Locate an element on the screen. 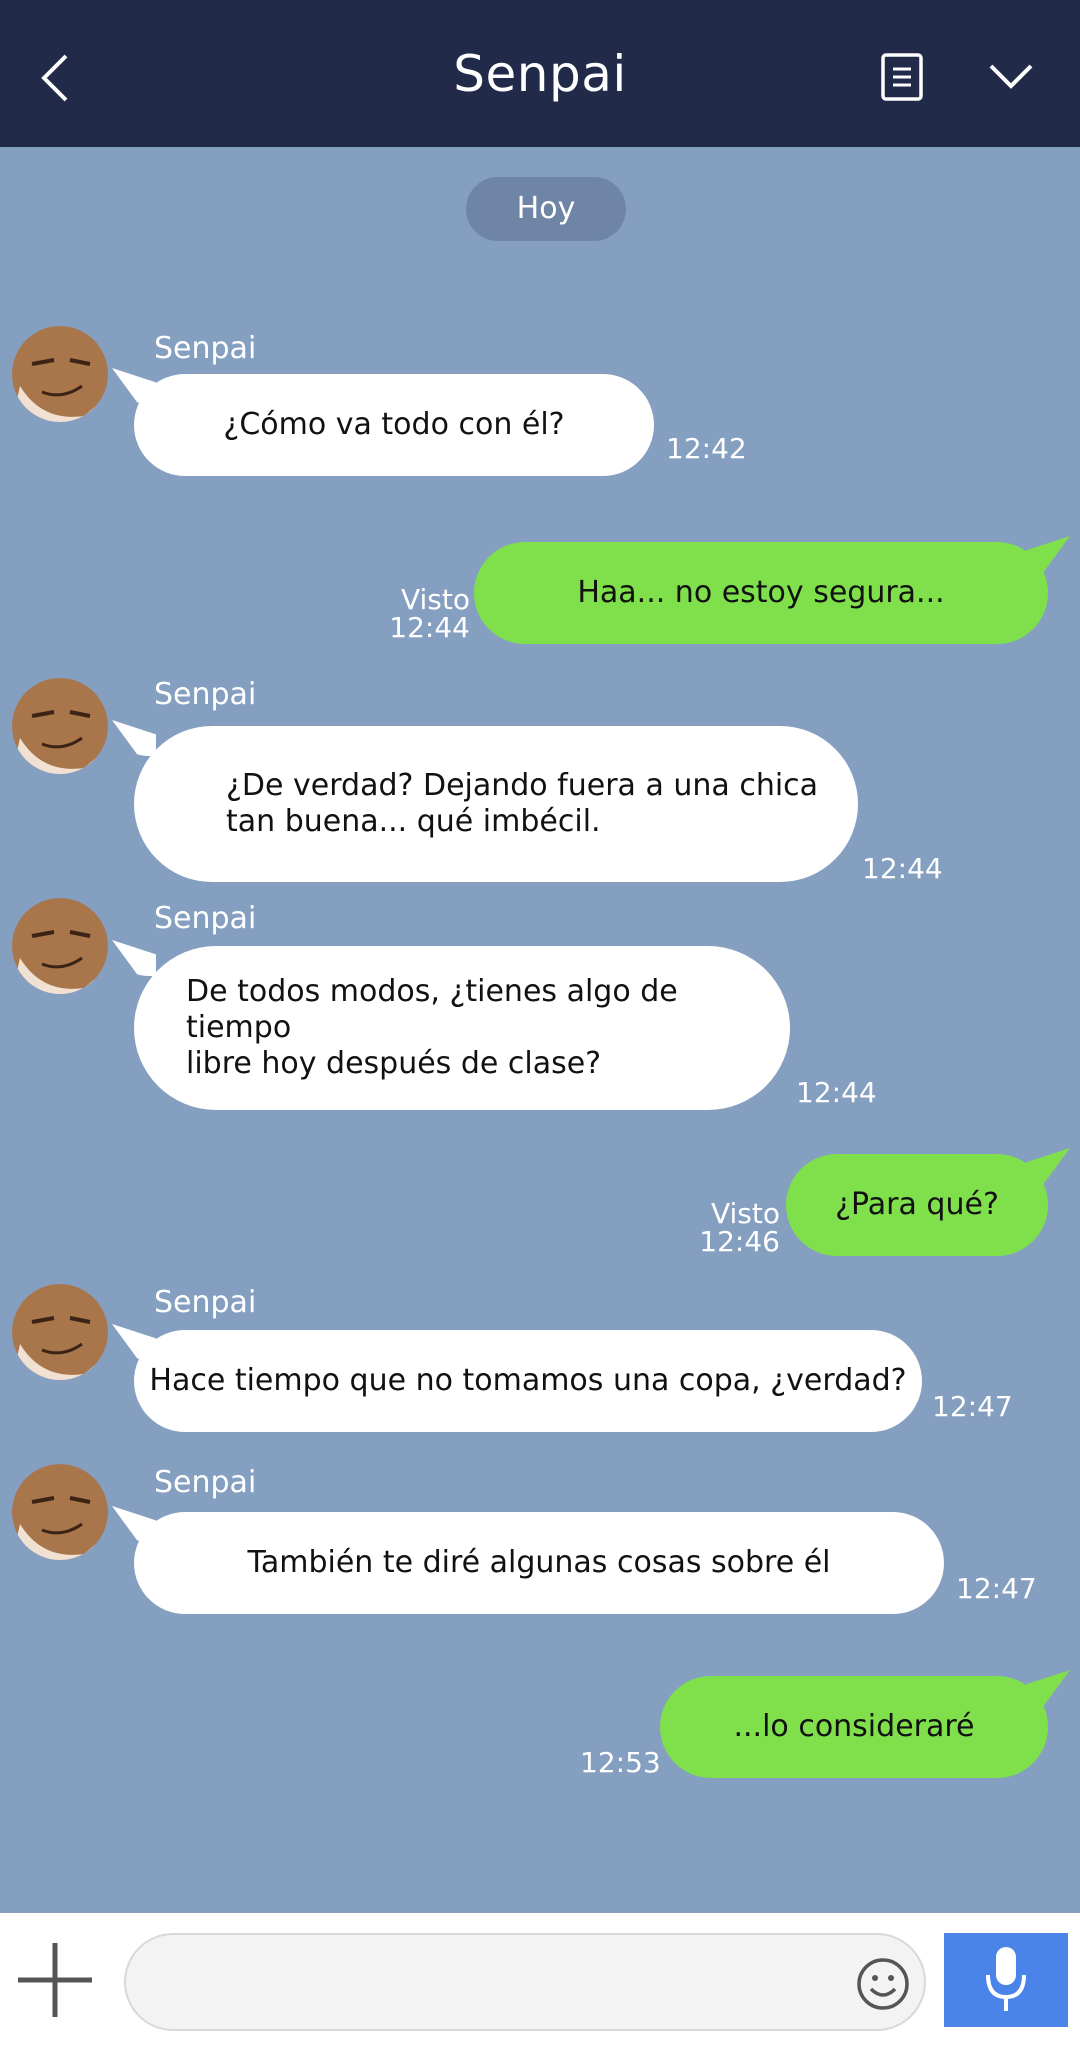 This screenshot has height=2048, width=1080. date-separator: Hoy is located at coordinates (546, 209).